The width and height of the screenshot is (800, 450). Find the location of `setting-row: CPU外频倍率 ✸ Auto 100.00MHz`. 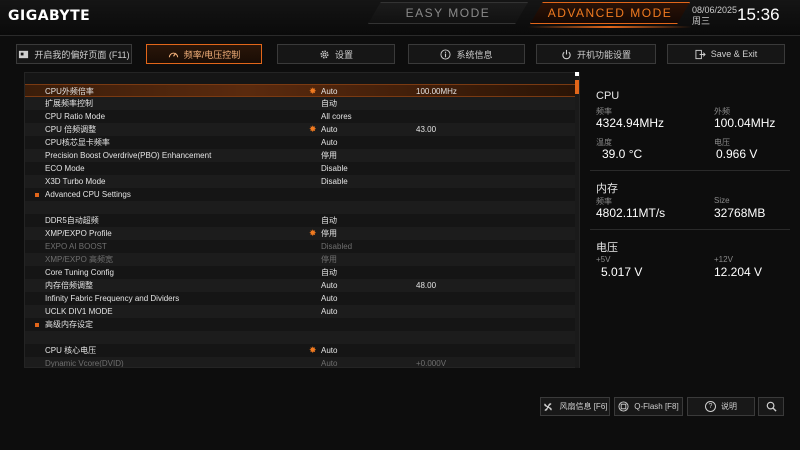

setting-row: CPU外频倍率 ✸ Auto 100.00MHz is located at coordinates (301, 90).